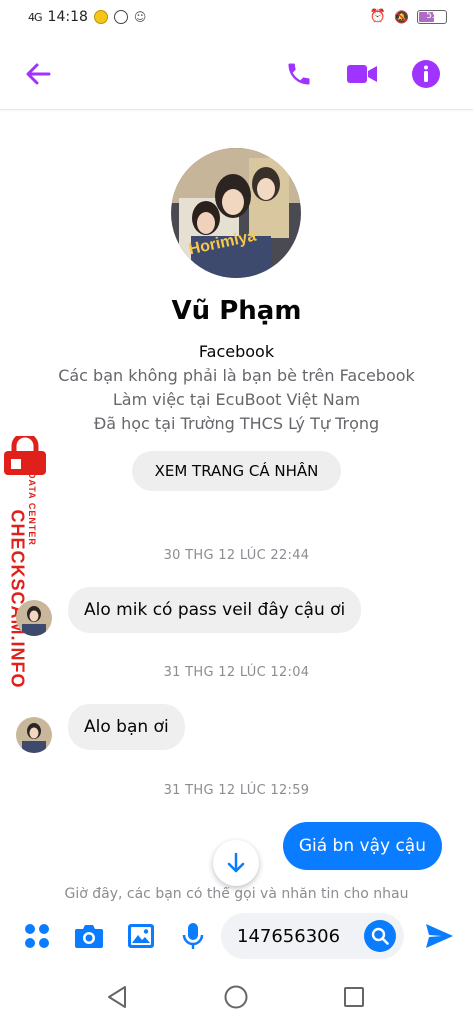  Describe the element at coordinates (236, 351) in the screenshot. I see `profile-platform: Facebook` at that location.